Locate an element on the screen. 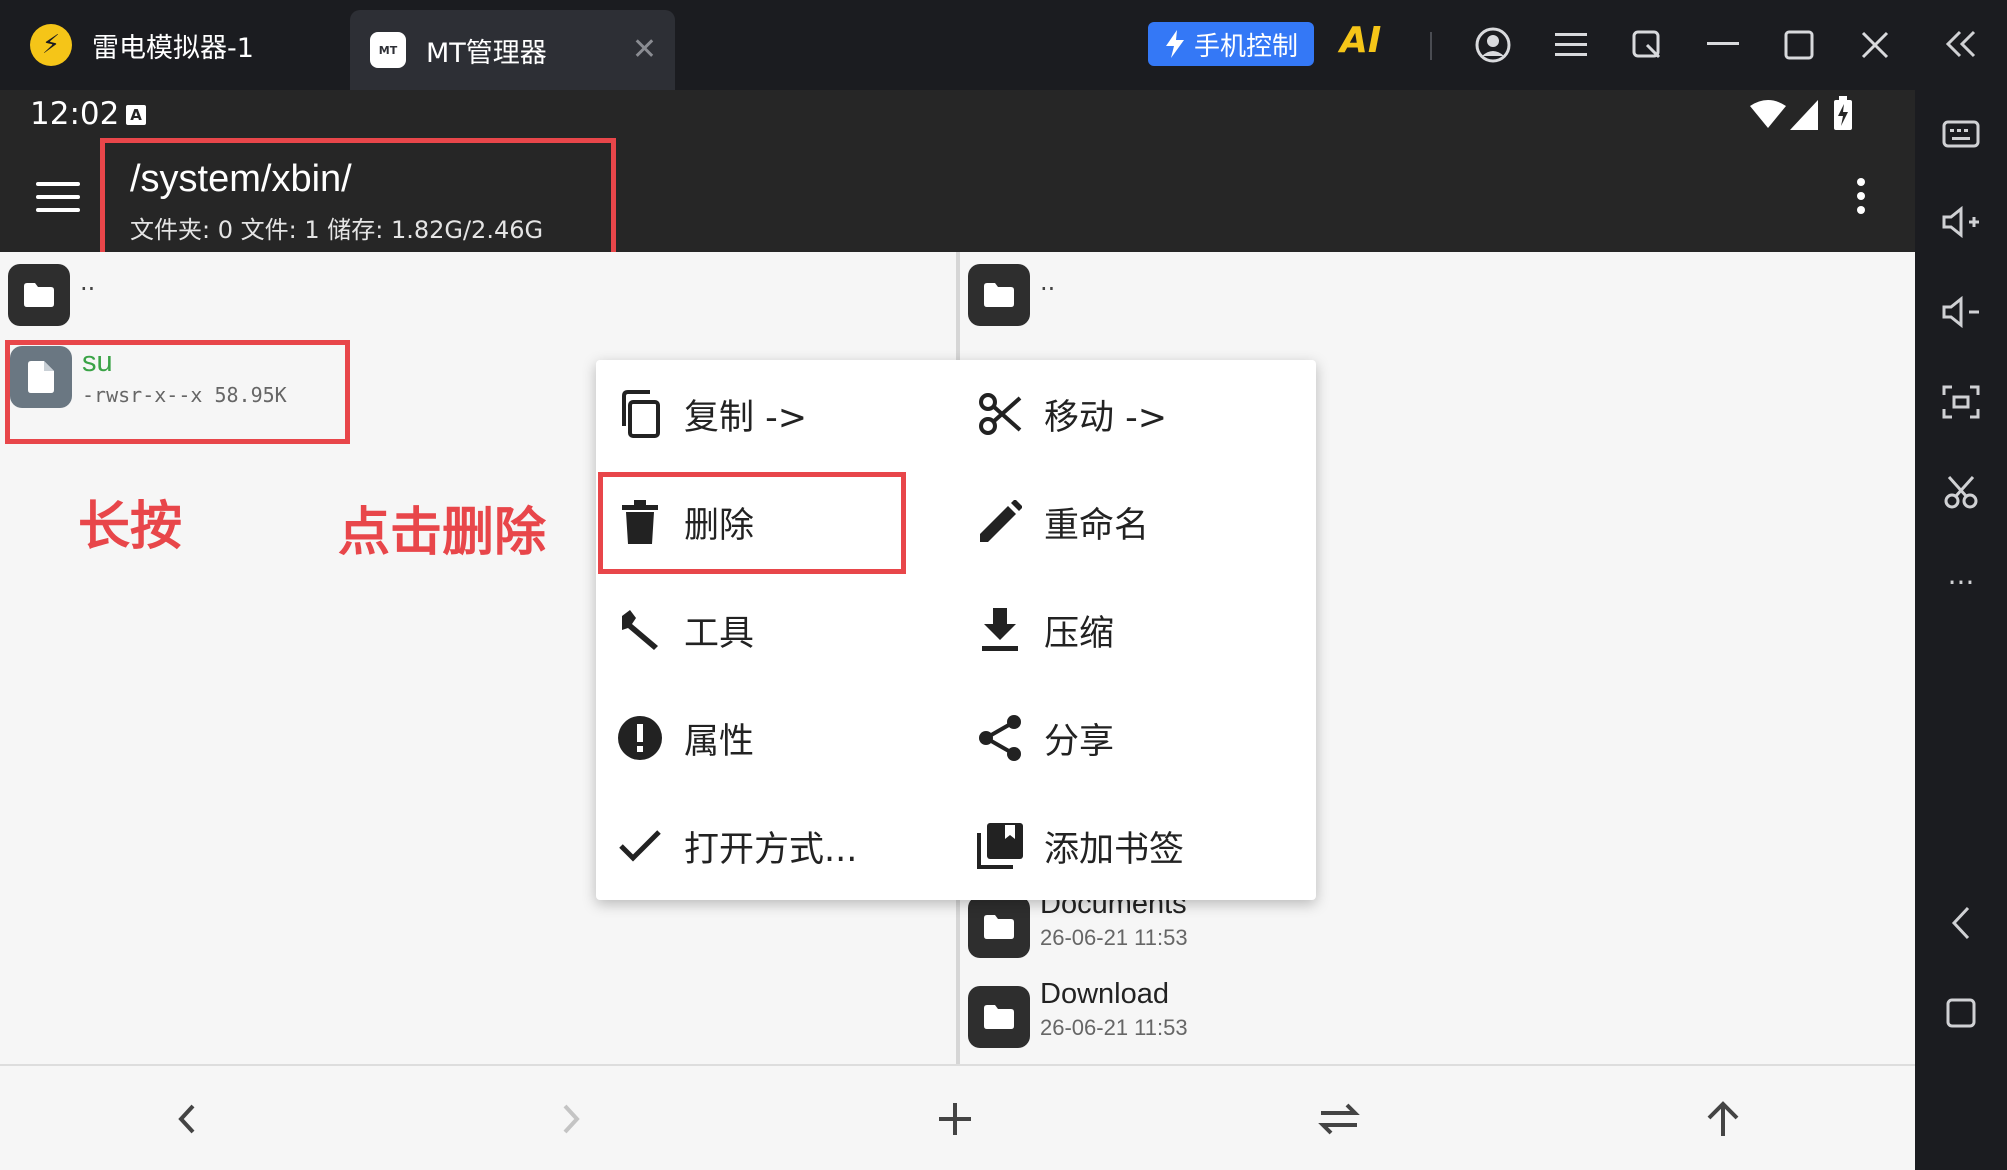 The height and width of the screenshot is (1170, 2007). pin-window-icon is located at coordinates (1647, 45).